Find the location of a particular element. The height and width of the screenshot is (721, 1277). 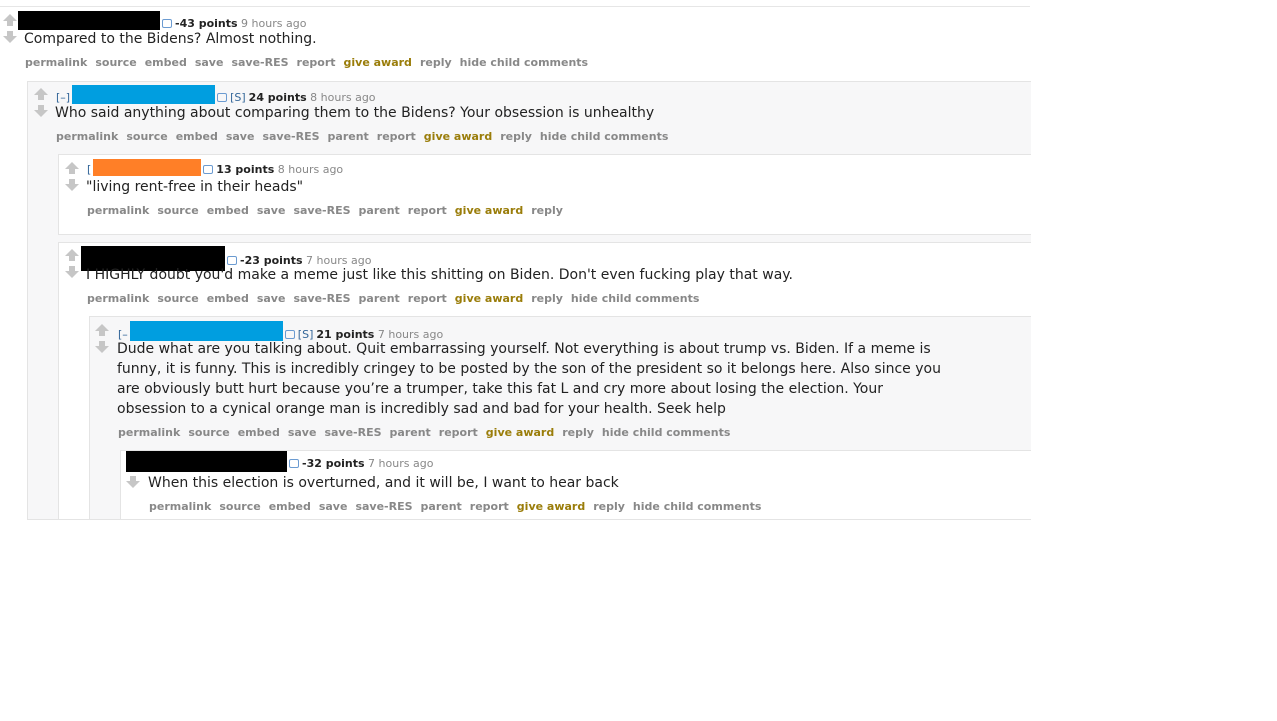

tagline: -32 points 7 hours ago is located at coordinates (279, 461).